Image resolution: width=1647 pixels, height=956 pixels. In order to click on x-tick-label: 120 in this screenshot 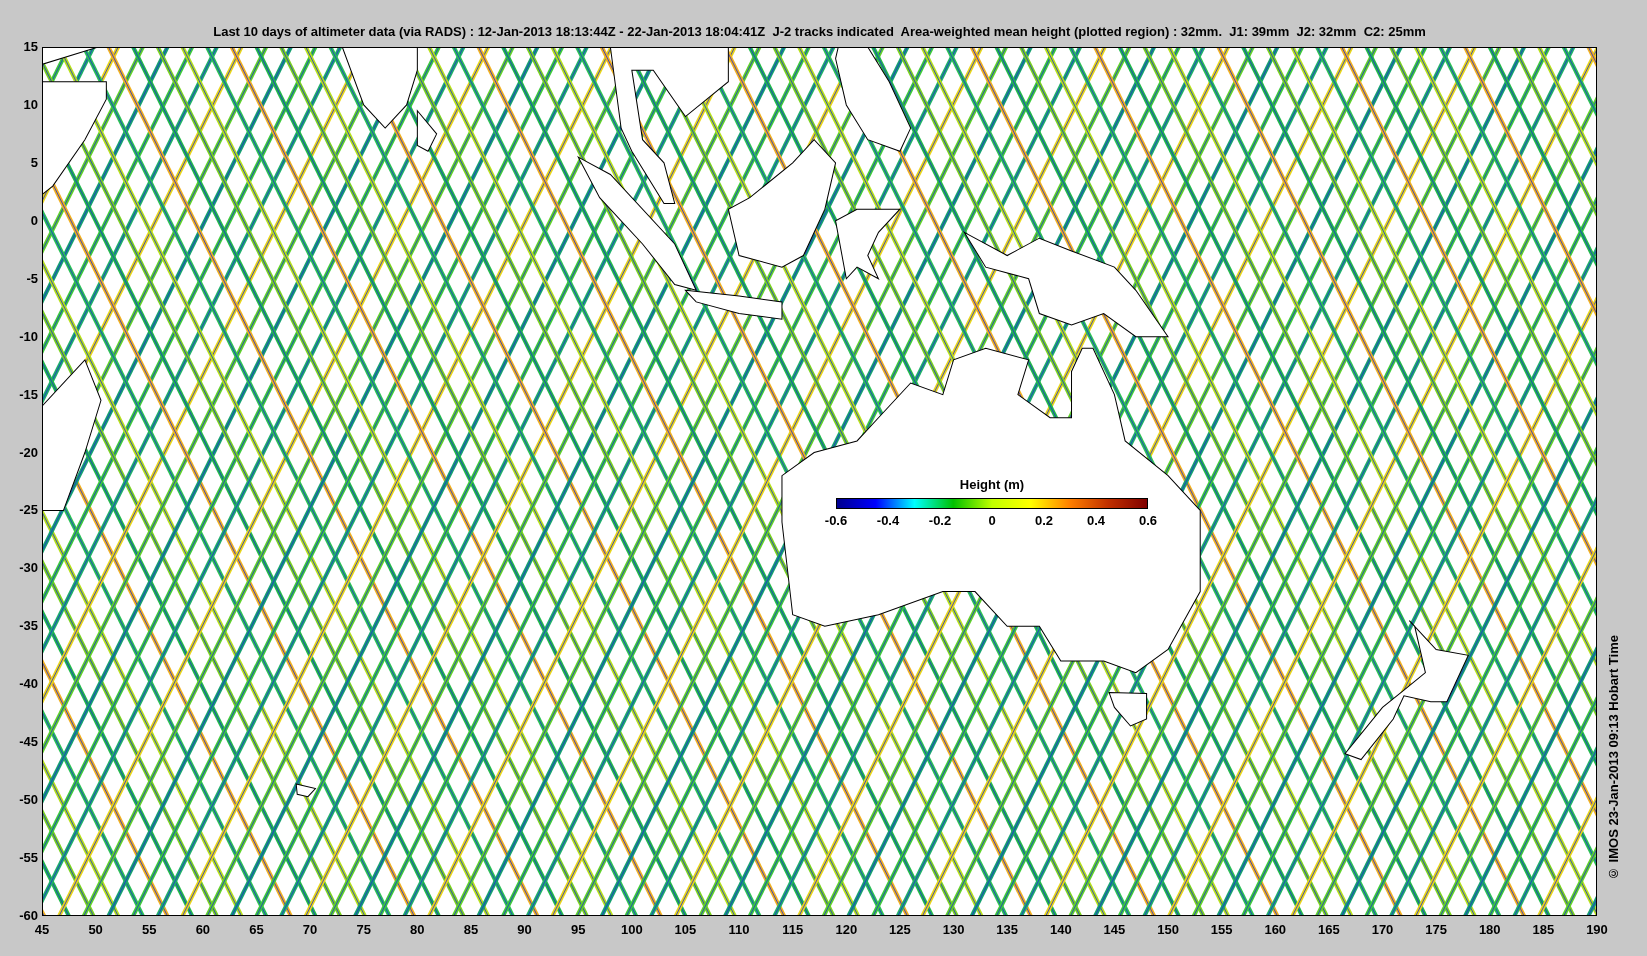, I will do `click(846, 930)`.